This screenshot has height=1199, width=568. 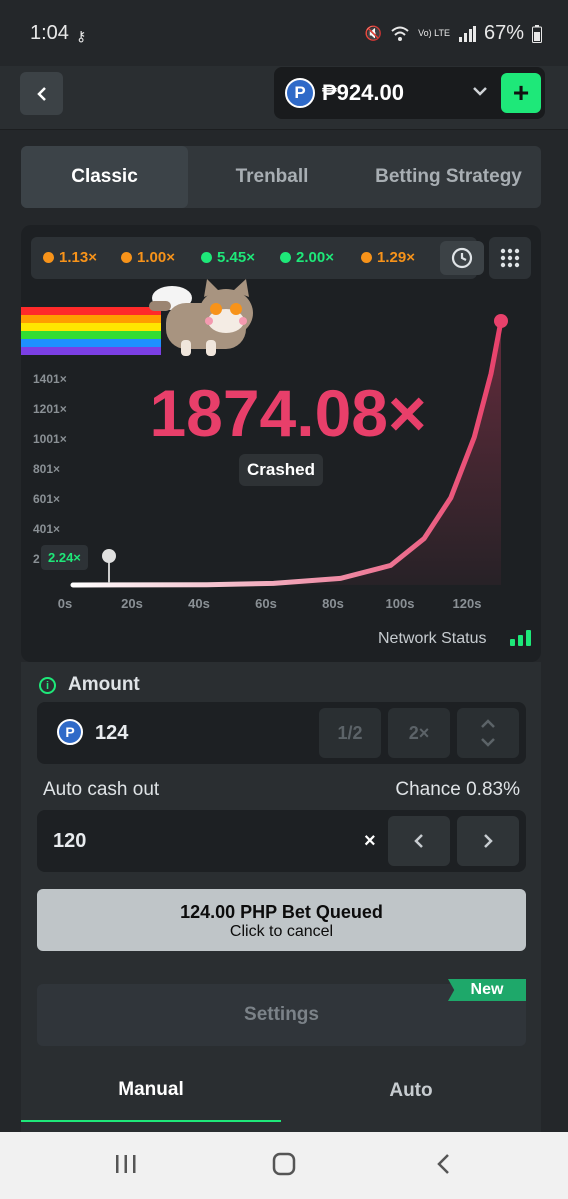 I want to click on history-value: 1.13×, so click(x=78, y=257).